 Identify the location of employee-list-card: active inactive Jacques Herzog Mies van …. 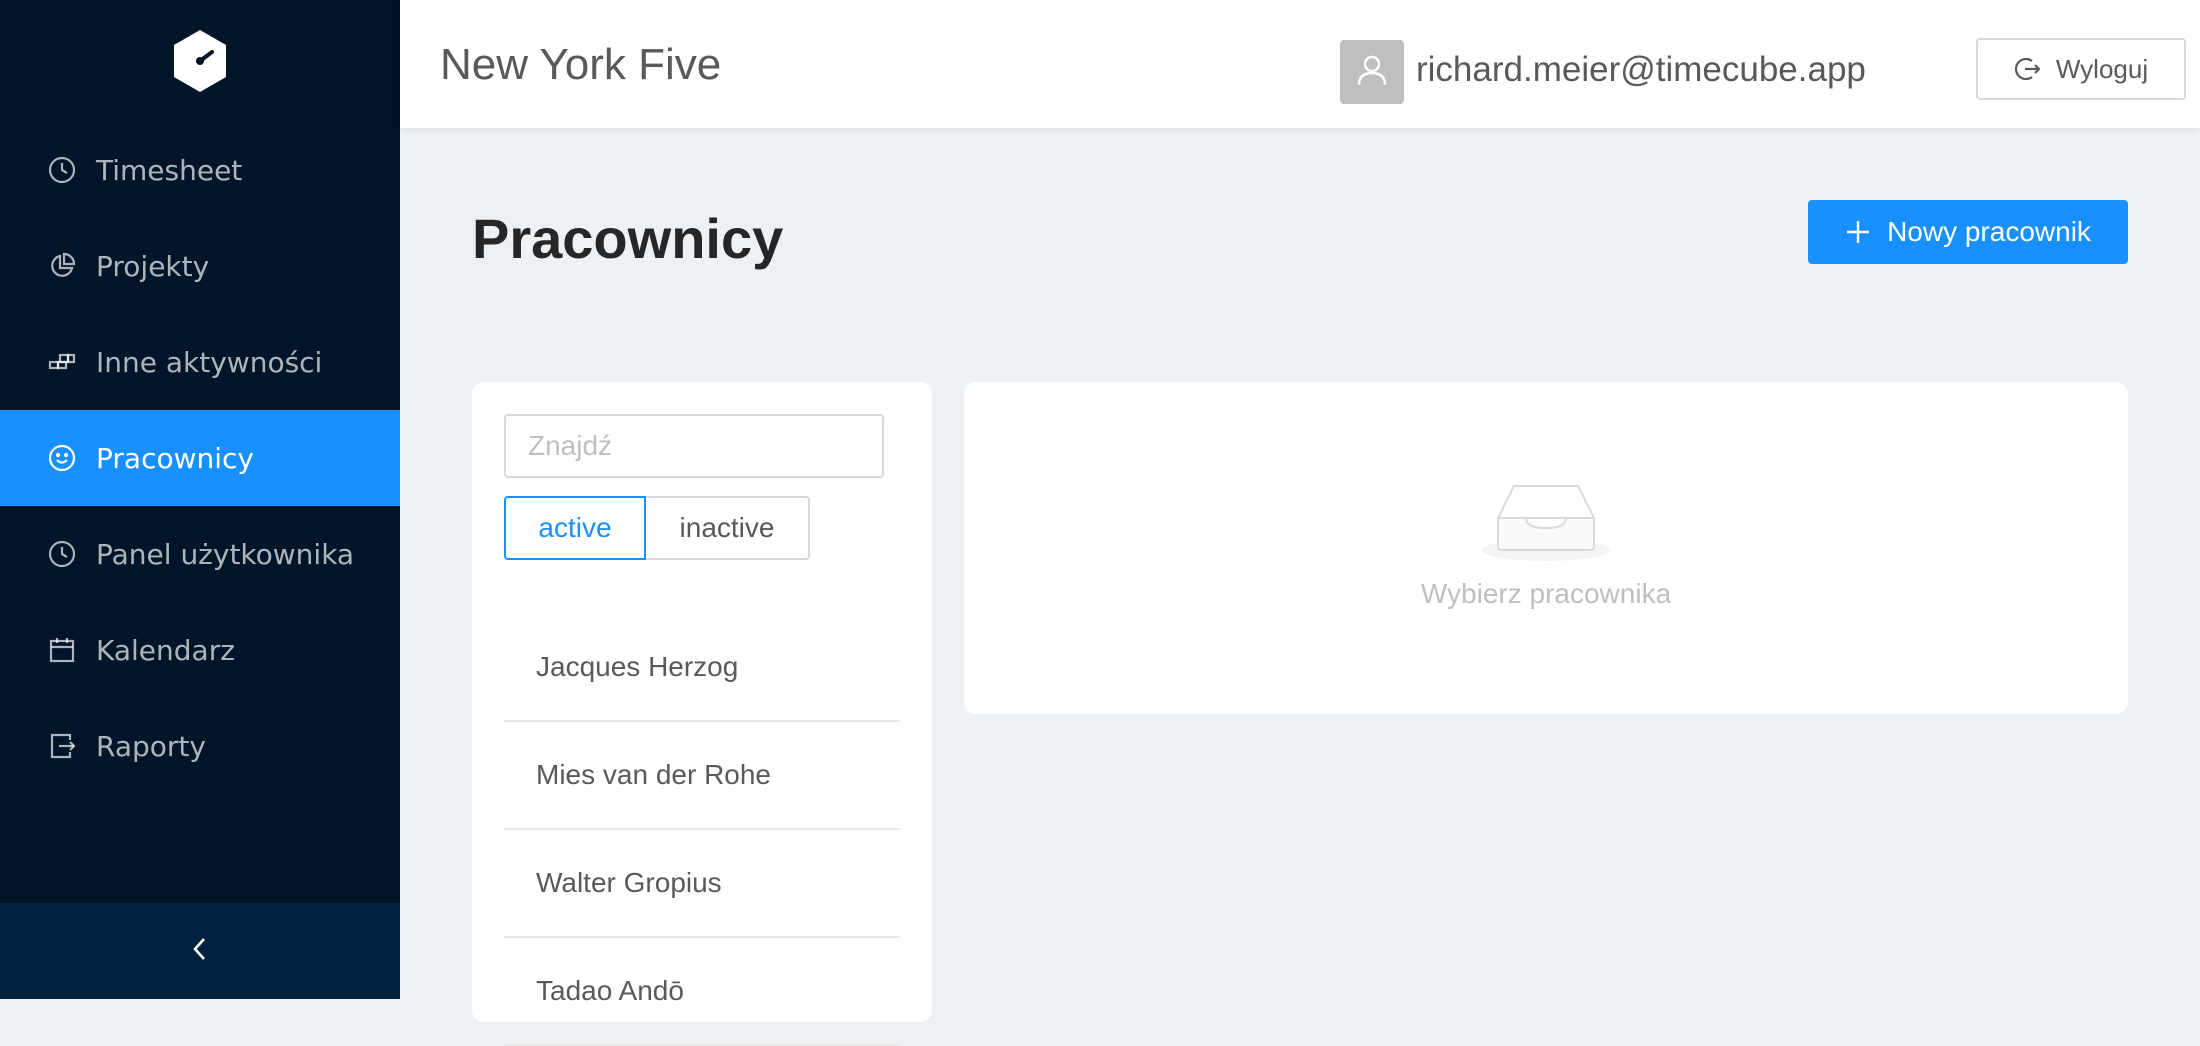
(702, 714).